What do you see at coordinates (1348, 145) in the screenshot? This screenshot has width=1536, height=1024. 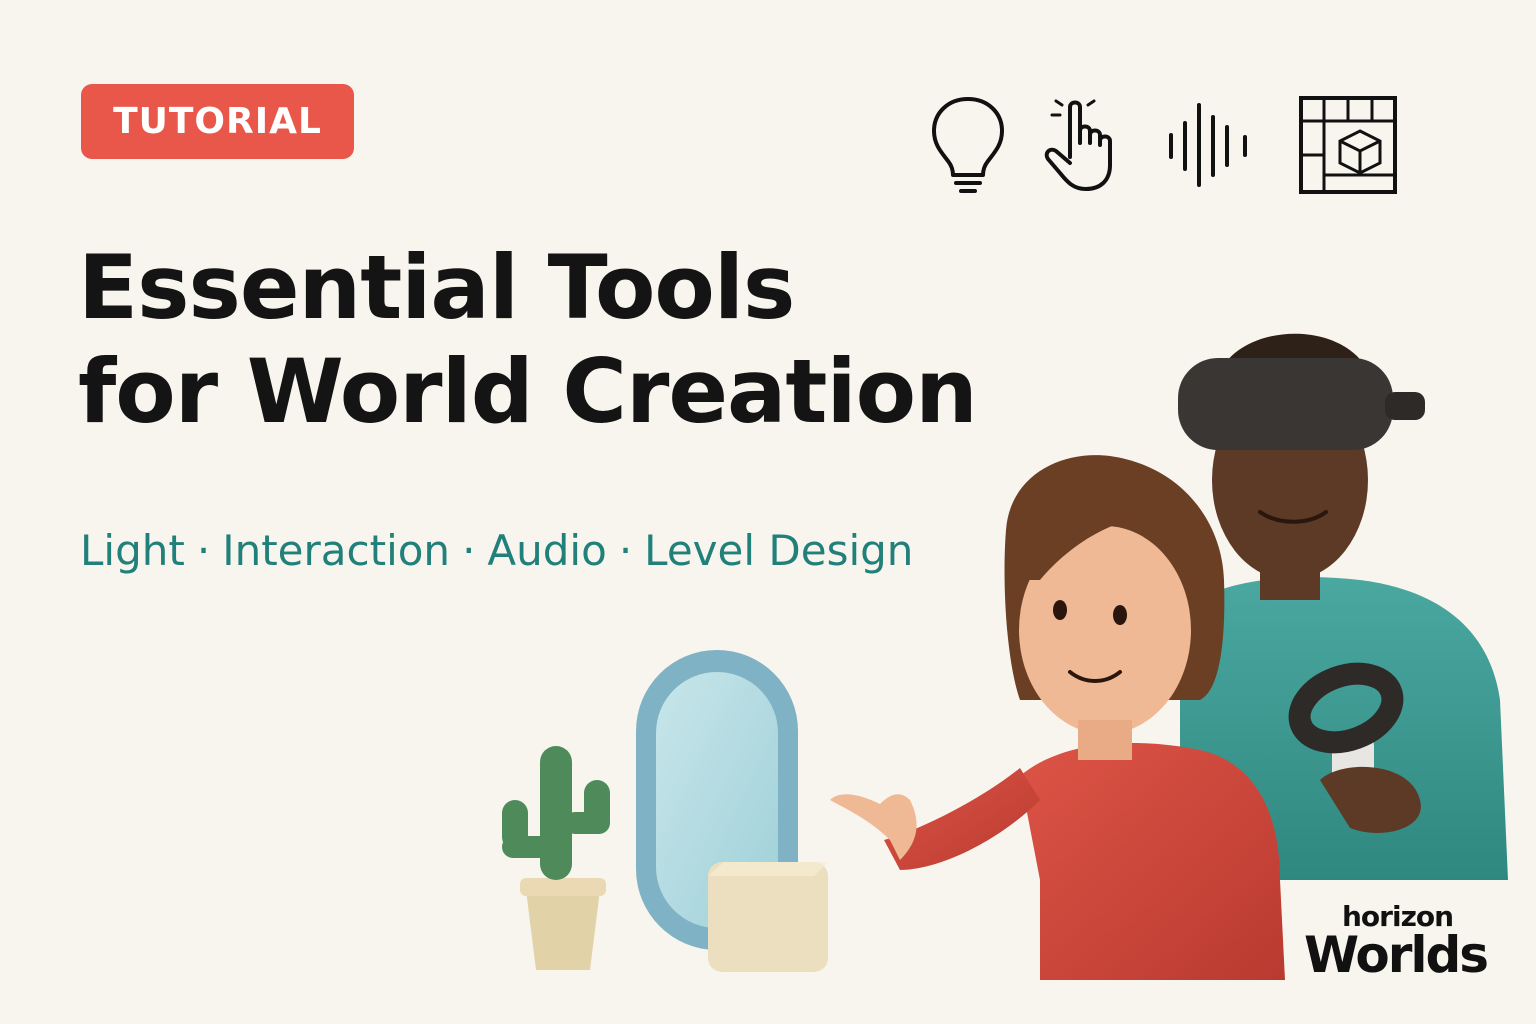 I see `level-grid-cube-icon` at bounding box center [1348, 145].